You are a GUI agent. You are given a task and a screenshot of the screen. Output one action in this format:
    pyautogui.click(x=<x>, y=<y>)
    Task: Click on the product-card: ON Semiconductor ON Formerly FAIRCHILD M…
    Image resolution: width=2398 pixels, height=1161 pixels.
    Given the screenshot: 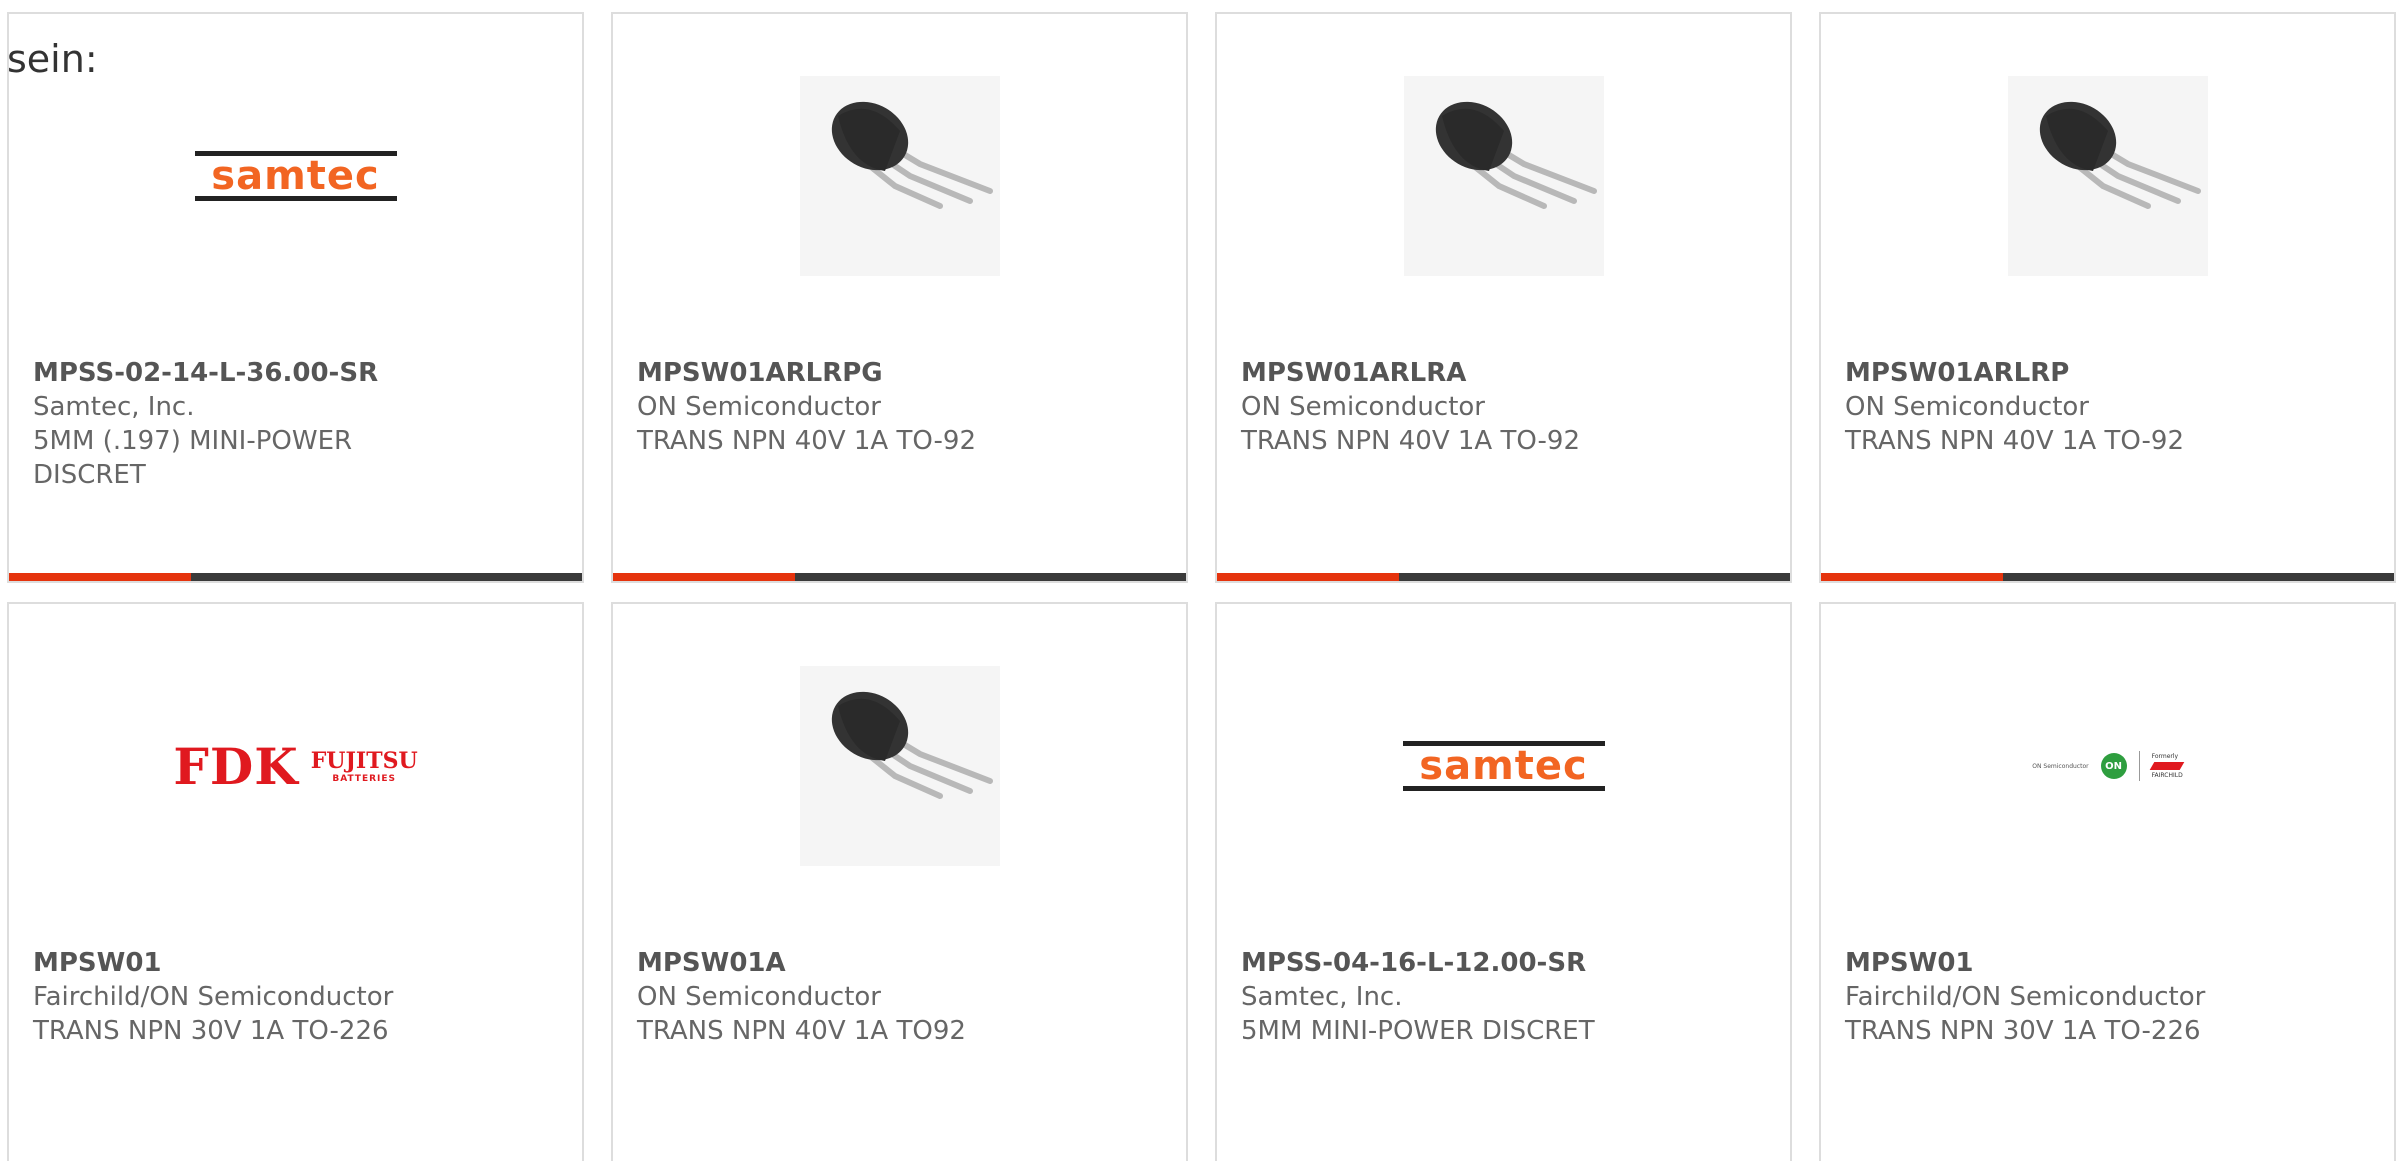 What is the action you would take?
    pyautogui.click(x=2107, y=881)
    